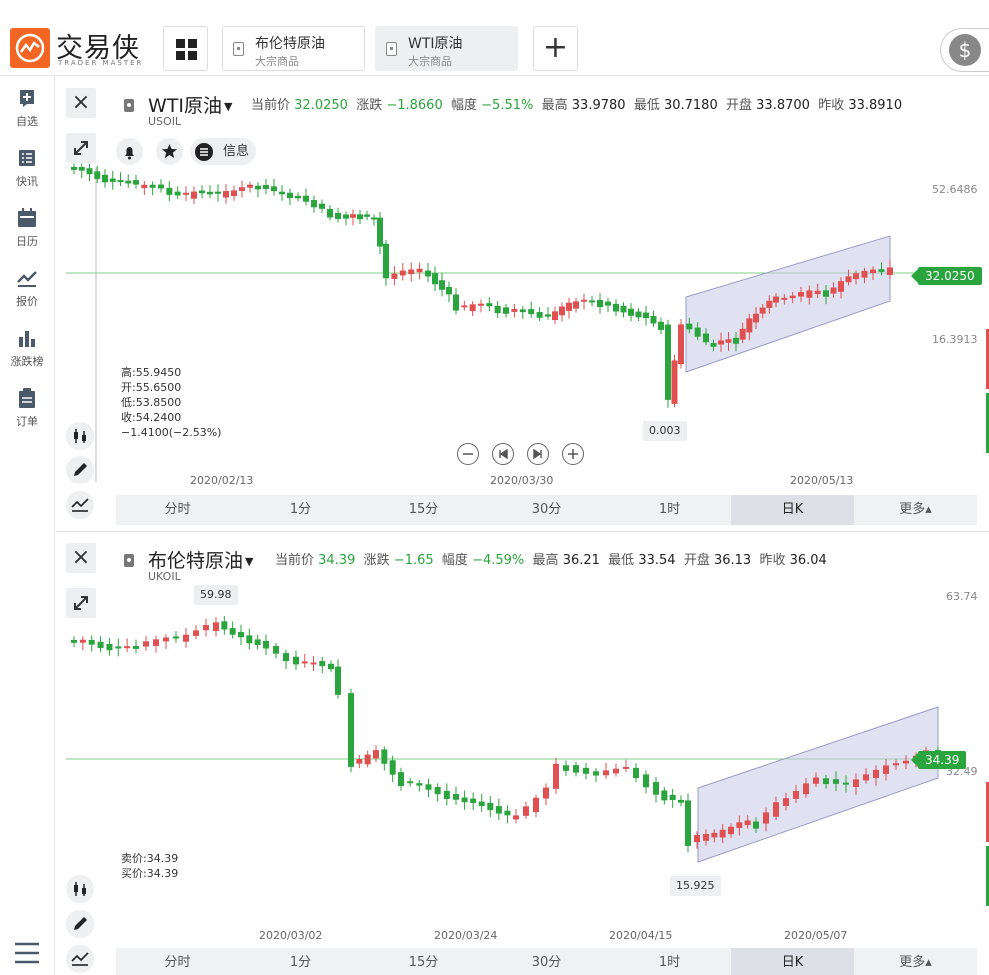  I want to click on jump-start-button, so click(503, 454).